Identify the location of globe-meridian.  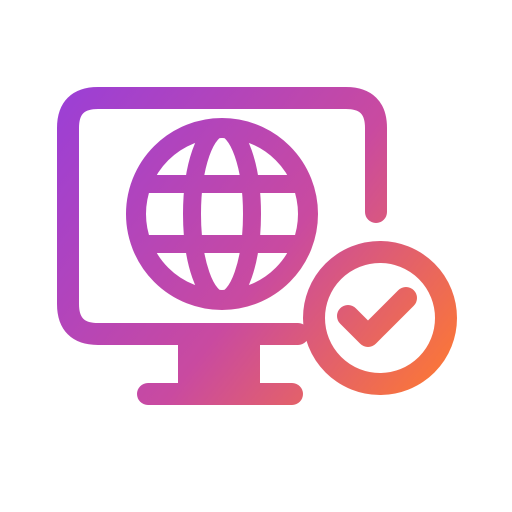
(222, 214).